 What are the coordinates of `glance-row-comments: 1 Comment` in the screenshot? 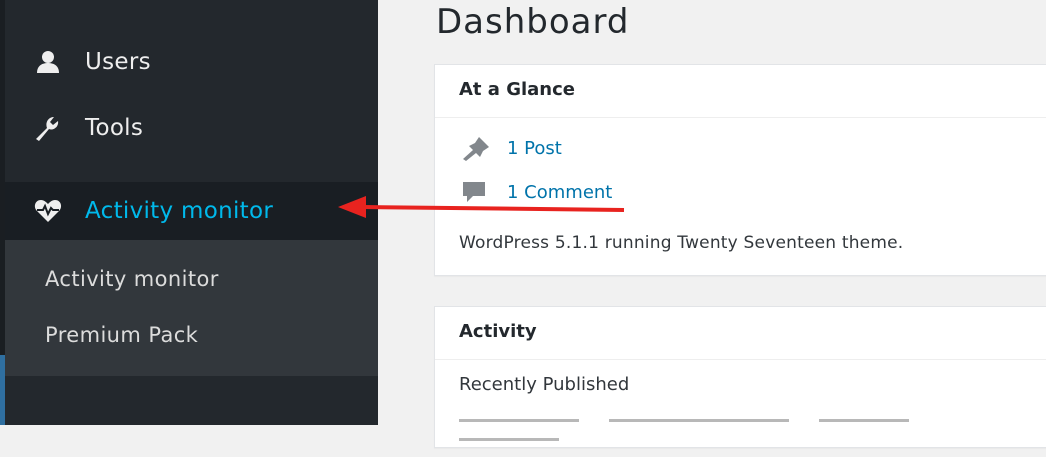 It's located at (535, 192).